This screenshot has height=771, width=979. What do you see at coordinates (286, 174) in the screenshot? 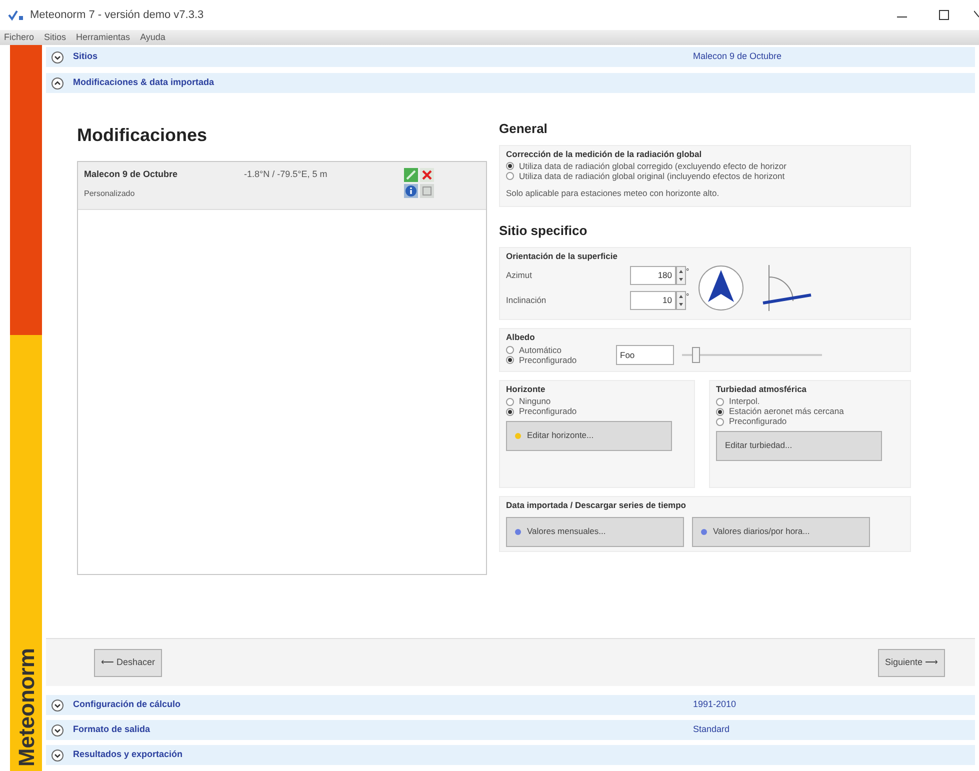
I see `site-coordinates: -1.8°N / -79.5°E, 5 m` at bounding box center [286, 174].